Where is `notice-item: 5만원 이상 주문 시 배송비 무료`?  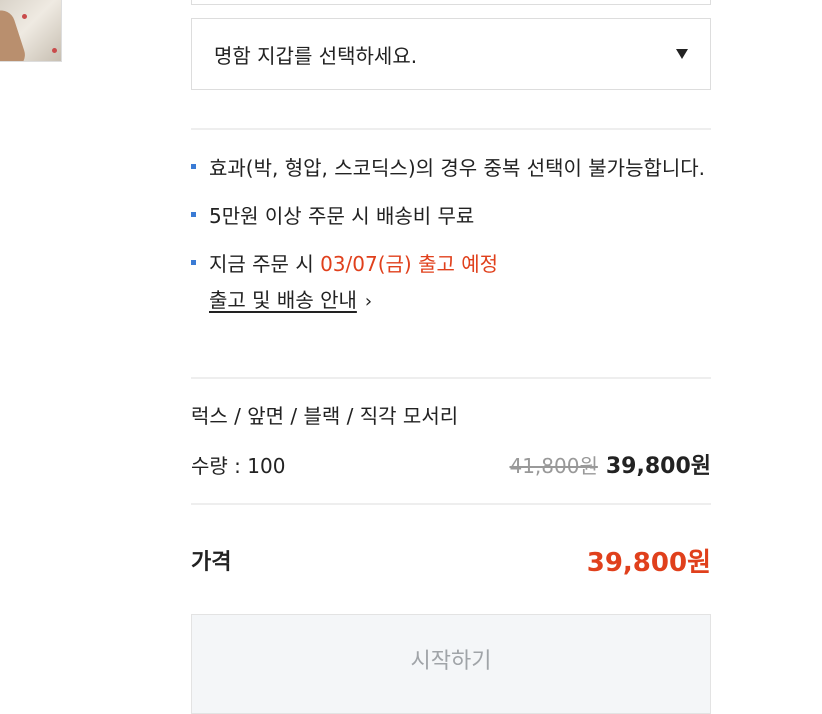
notice-item: 5만원 이상 주문 시 배송비 무료 is located at coordinates (451, 216).